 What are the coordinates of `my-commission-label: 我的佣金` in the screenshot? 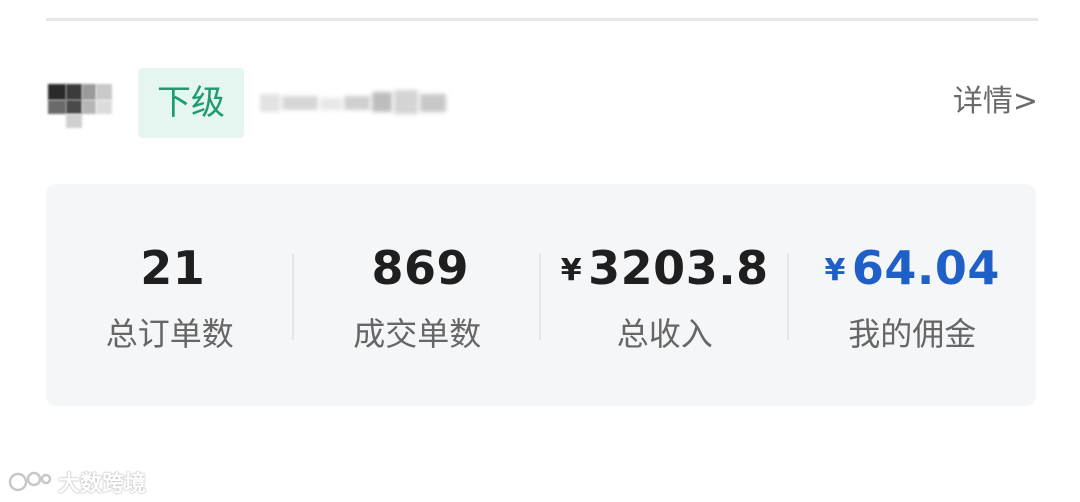 It's located at (912, 334).